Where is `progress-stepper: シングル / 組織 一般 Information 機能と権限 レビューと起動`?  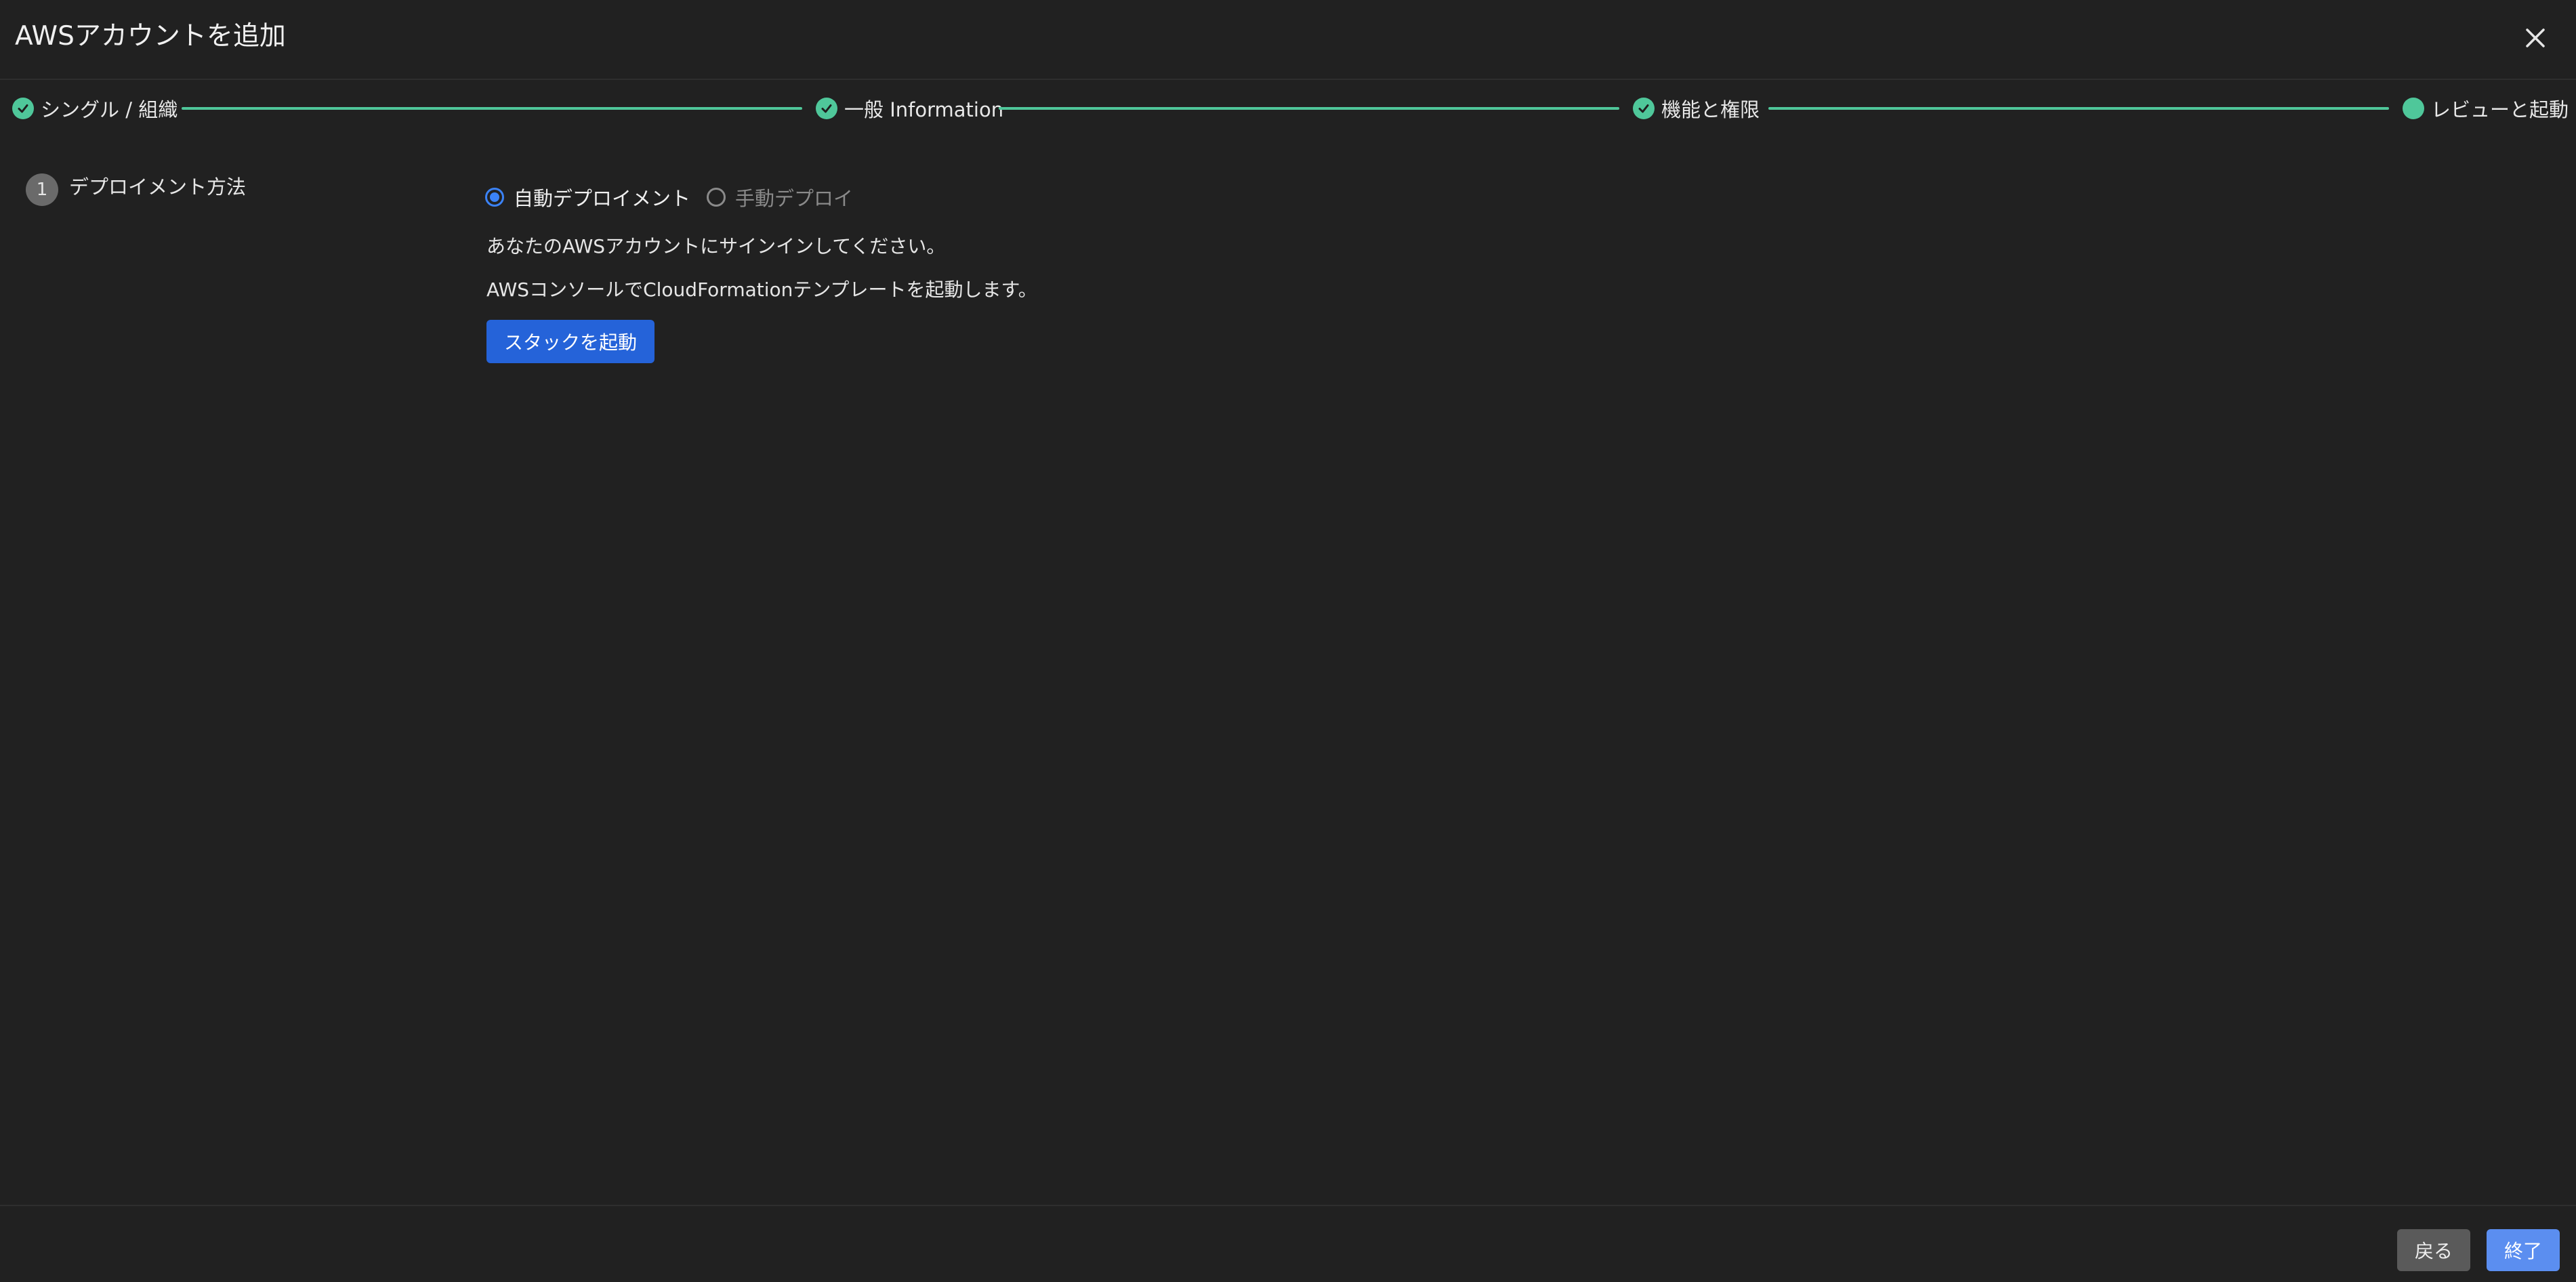
progress-stepper: シングル / 組織 一般 Information 機能と権限 レビューと起動 is located at coordinates (1288, 108).